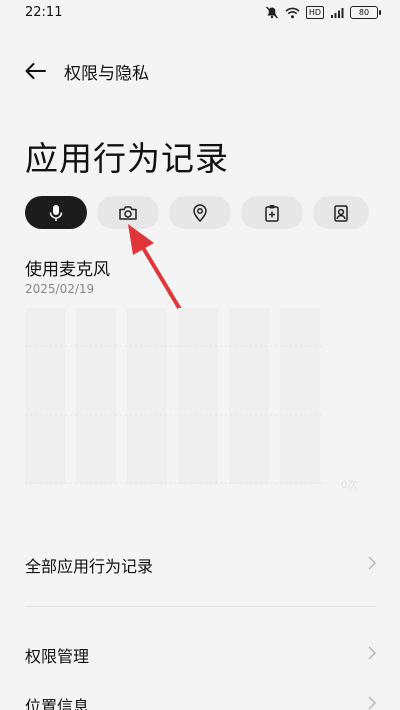 Image resolution: width=400 pixels, height=710 pixels. What do you see at coordinates (349, 484) in the screenshot?
I see `chart-axis-label: 0次` at bounding box center [349, 484].